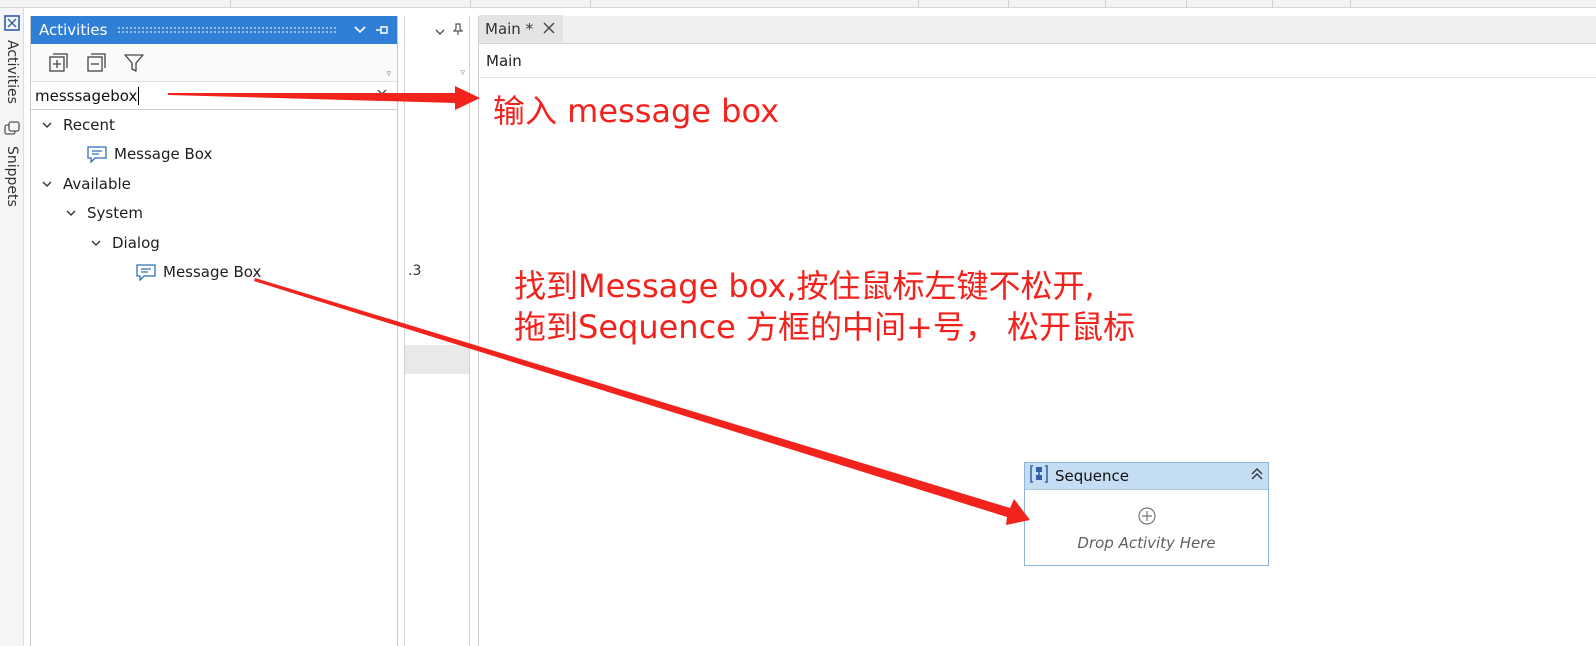  I want to click on tree-node-label: Dialog, so click(136, 243).